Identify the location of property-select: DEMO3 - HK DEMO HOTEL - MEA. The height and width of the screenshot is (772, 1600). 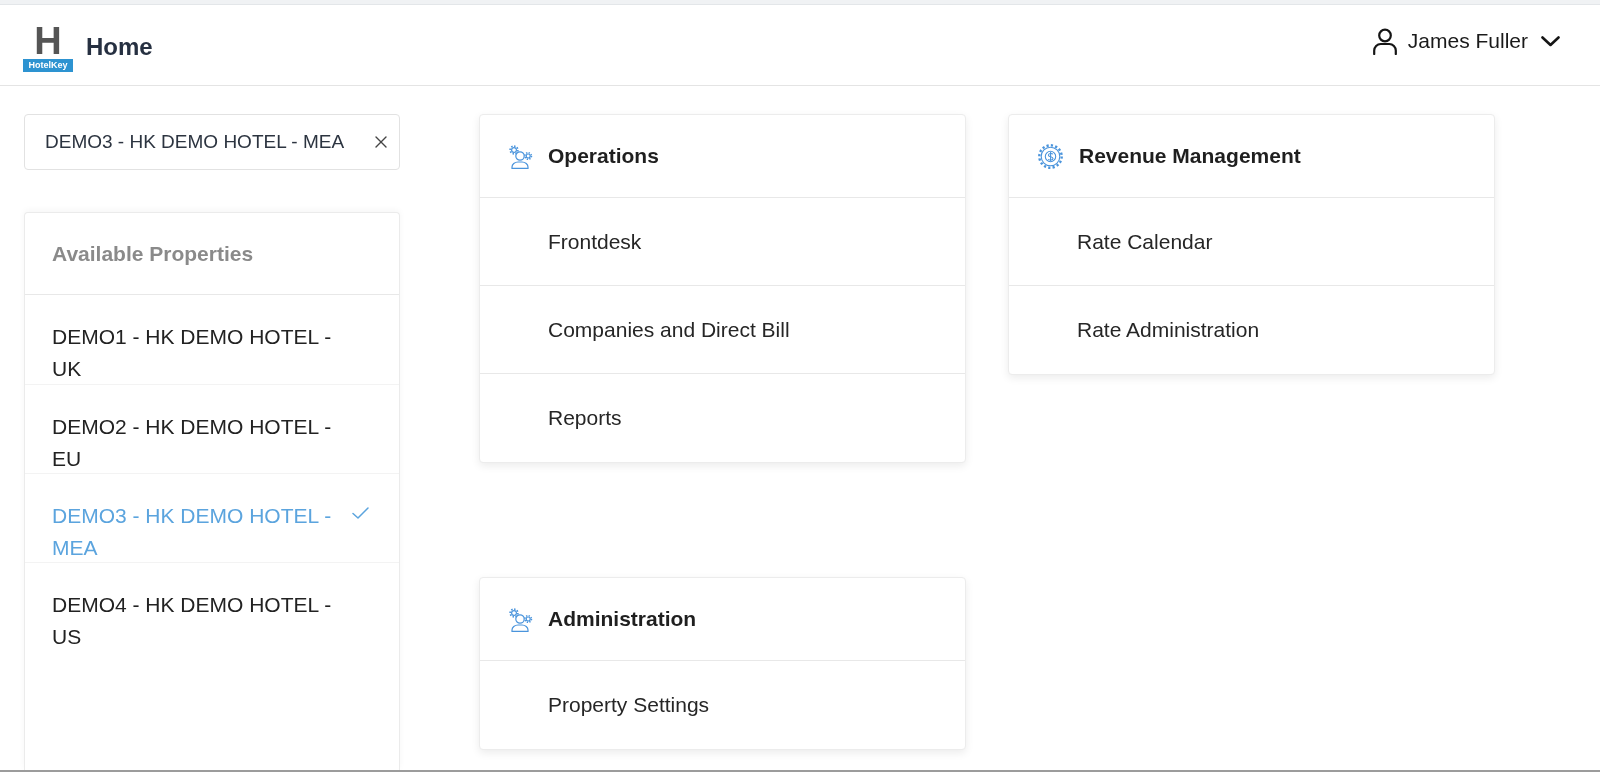
(212, 142).